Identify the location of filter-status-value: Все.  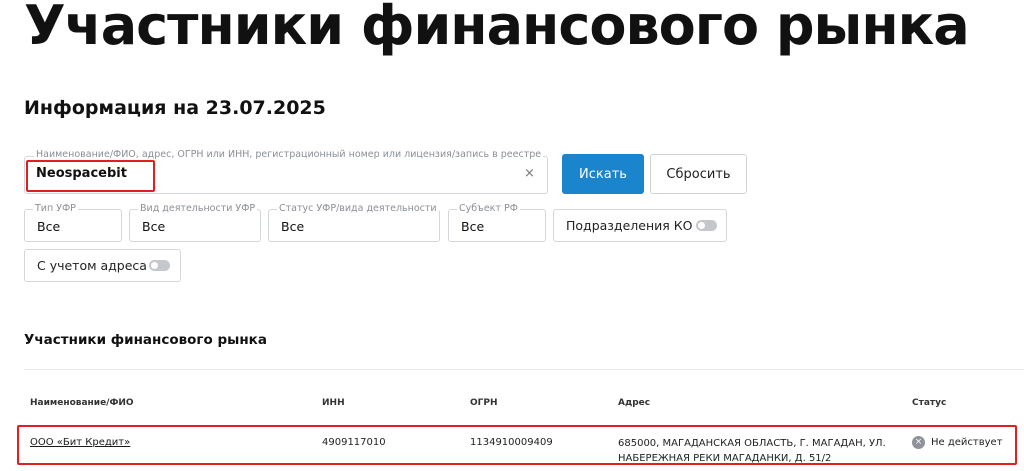
(293, 226).